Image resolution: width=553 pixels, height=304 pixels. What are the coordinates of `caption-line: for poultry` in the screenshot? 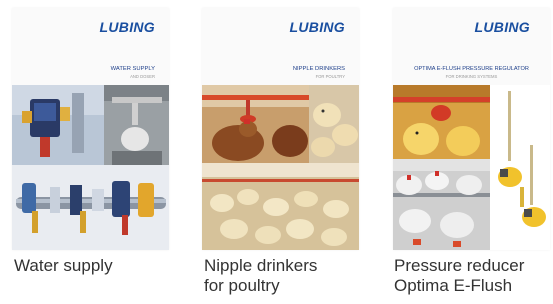 It's located at (242, 285).